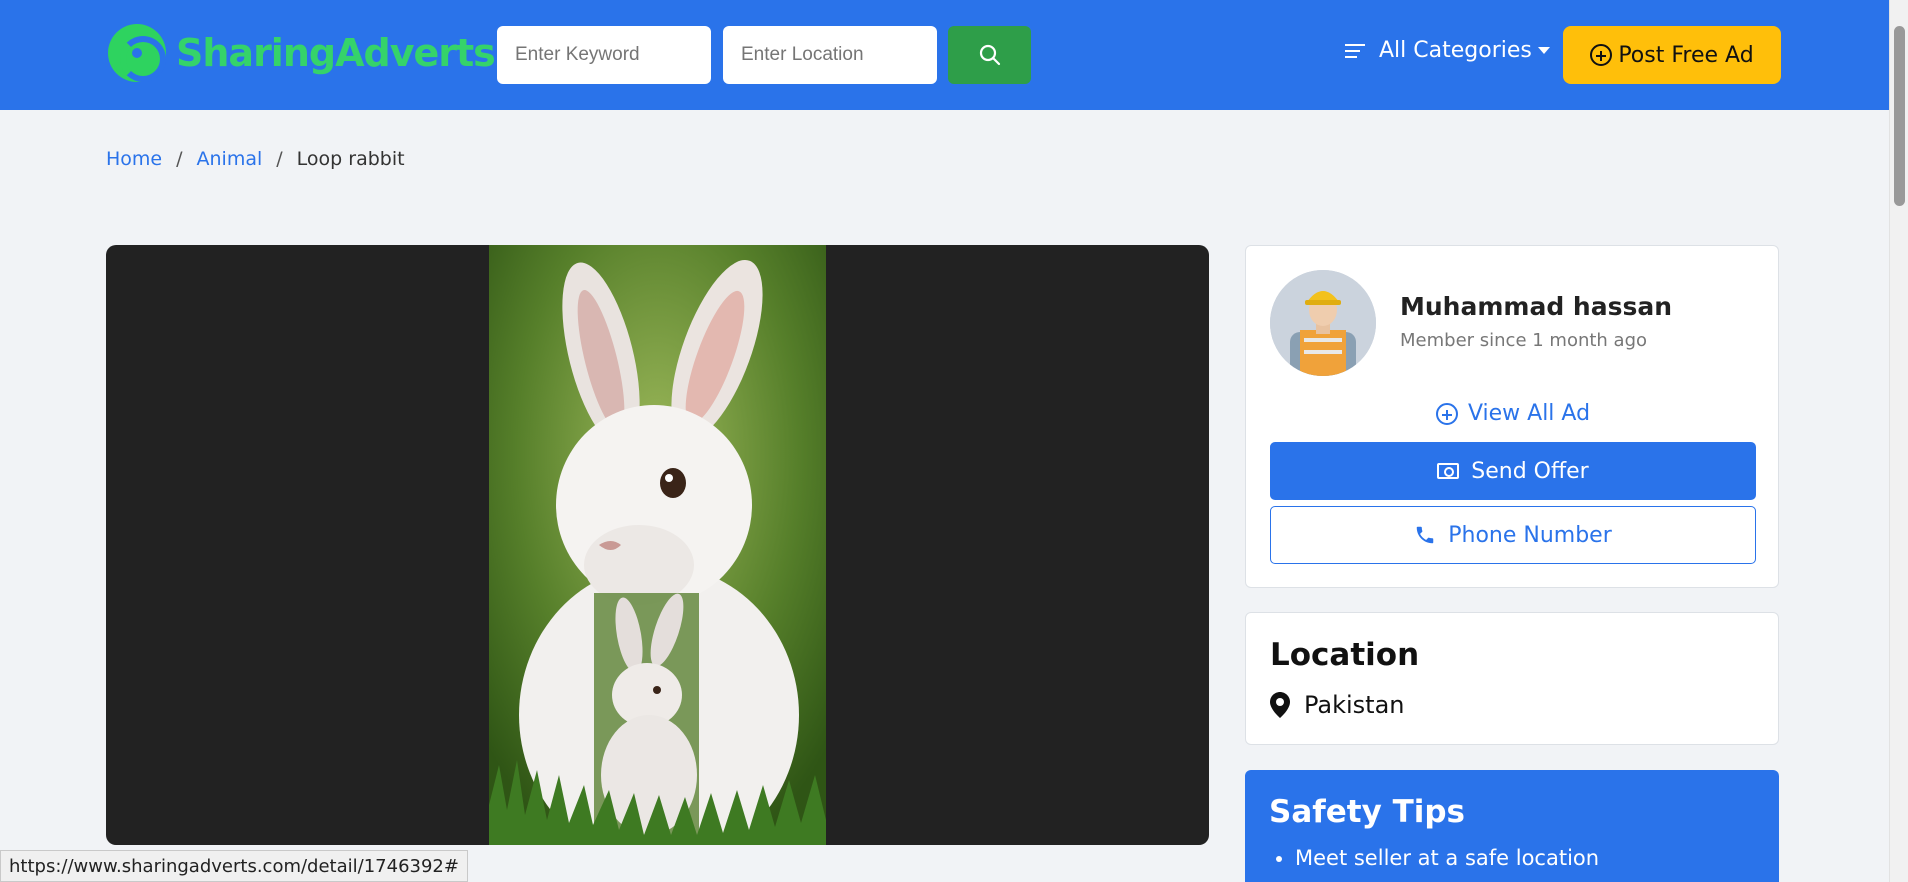 Image resolution: width=1908 pixels, height=882 pixels. What do you see at coordinates (1686, 55) in the screenshot?
I see `post-ad-label: Post Free Ad` at bounding box center [1686, 55].